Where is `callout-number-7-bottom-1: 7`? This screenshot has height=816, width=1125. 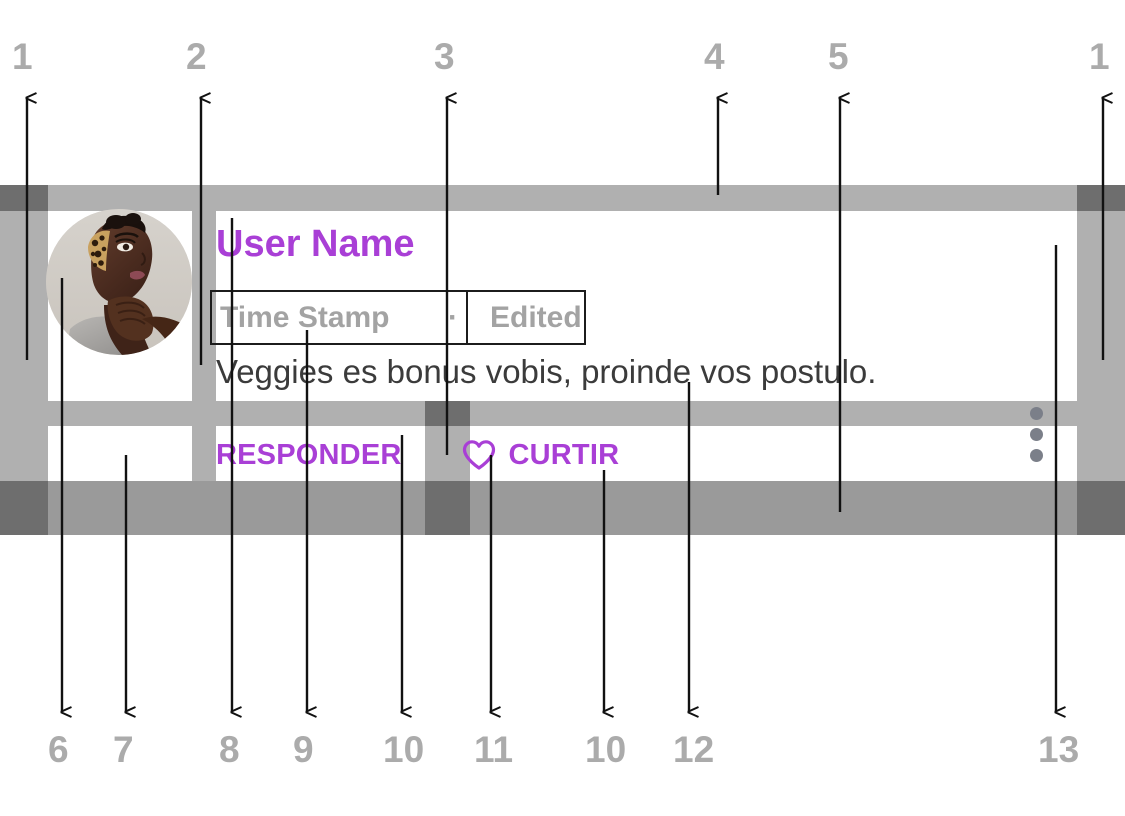 callout-number-7-bottom-1: 7 is located at coordinates (123, 749).